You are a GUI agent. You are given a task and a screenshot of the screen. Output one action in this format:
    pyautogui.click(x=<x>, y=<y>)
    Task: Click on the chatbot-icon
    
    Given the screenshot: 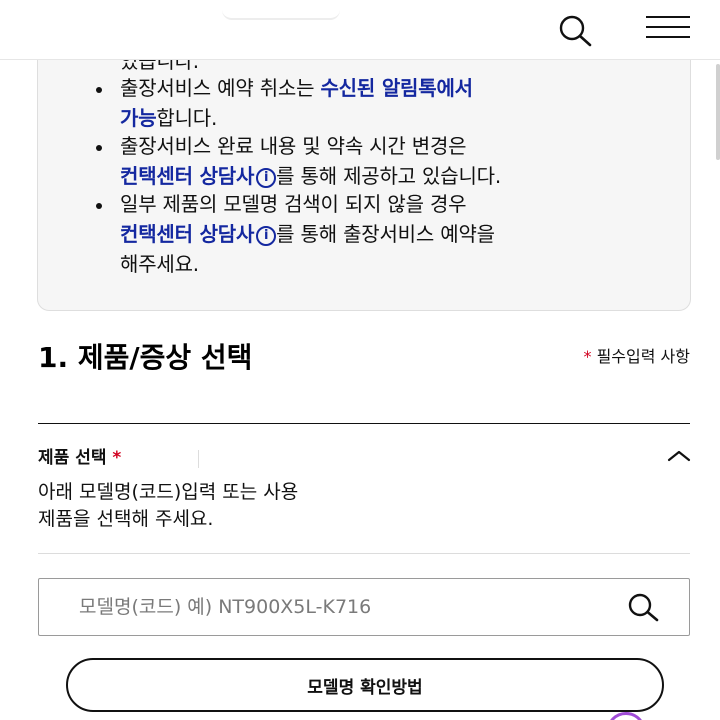 What is the action you would take?
    pyautogui.click(x=626, y=716)
    